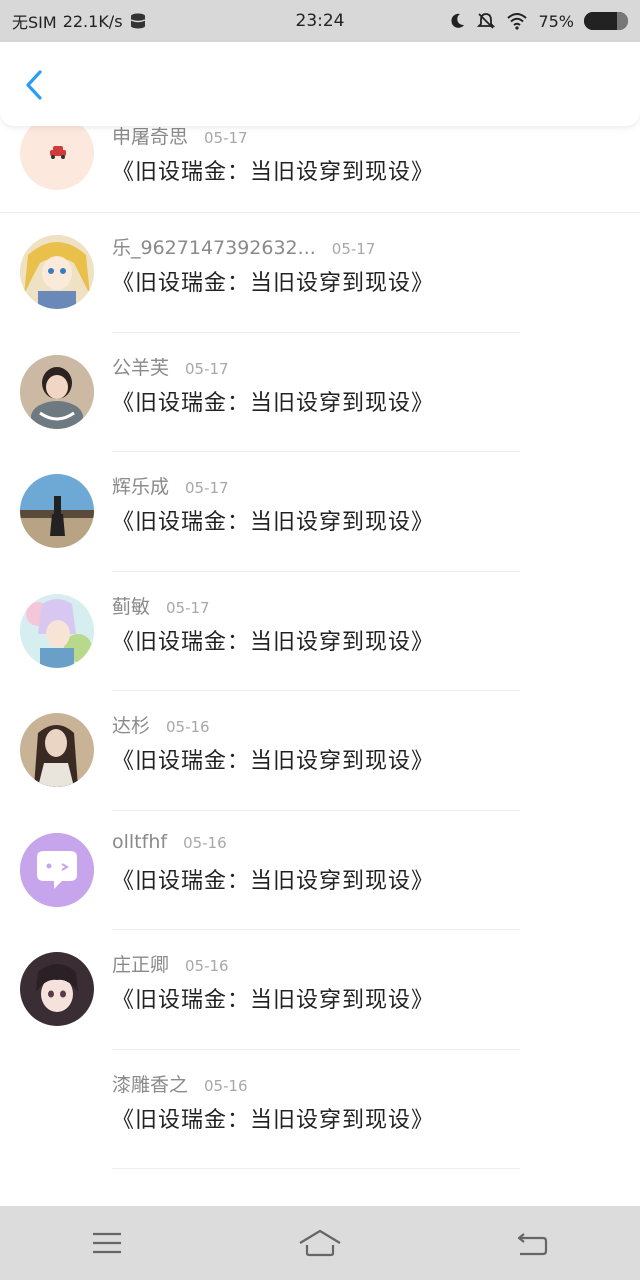  I want to click on item-meta: 申屠奇思 05-17, so click(180, 137).